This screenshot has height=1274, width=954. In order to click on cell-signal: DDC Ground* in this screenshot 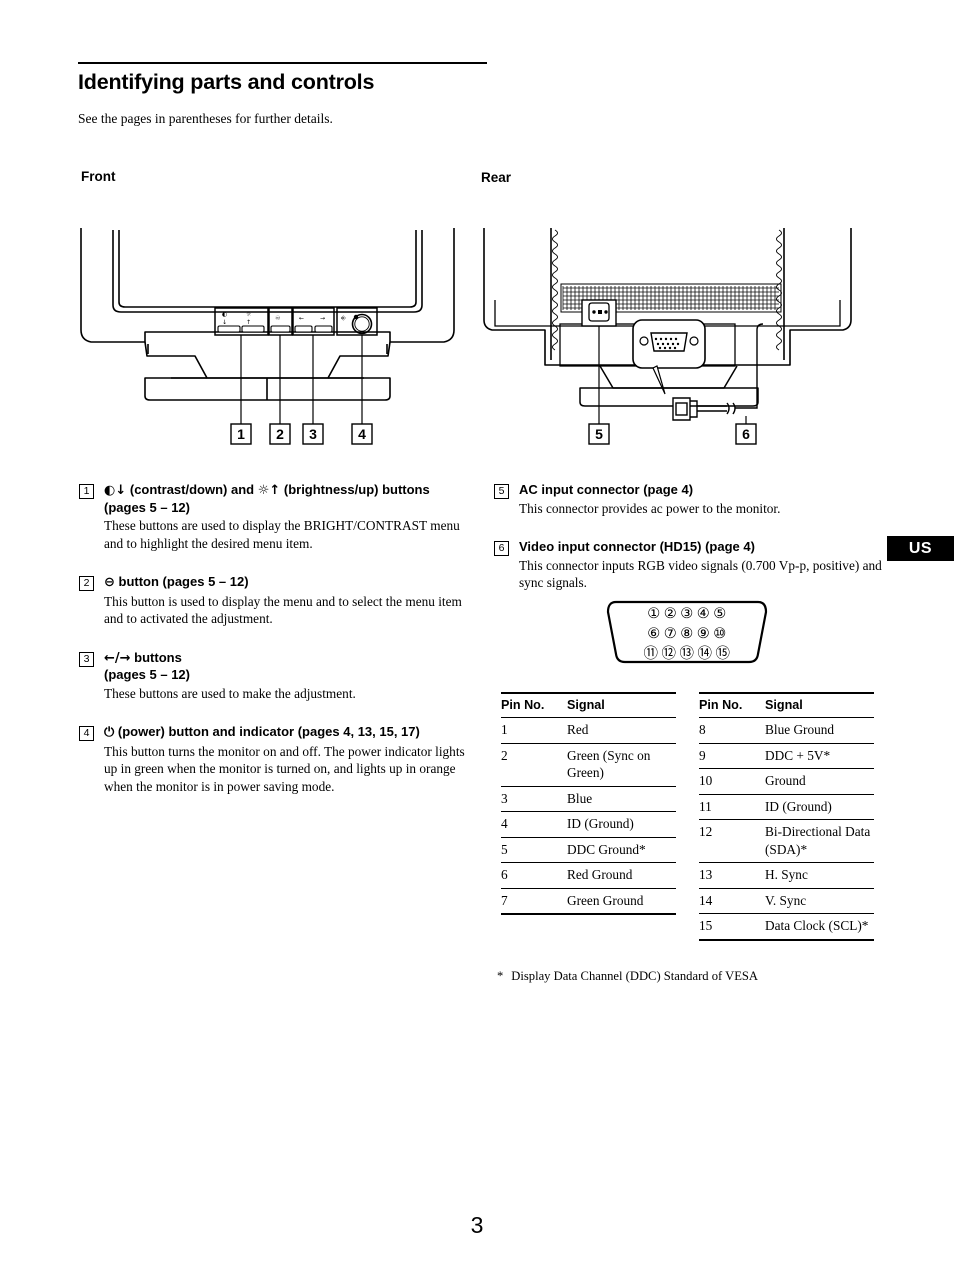, I will do `click(621, 850)`.